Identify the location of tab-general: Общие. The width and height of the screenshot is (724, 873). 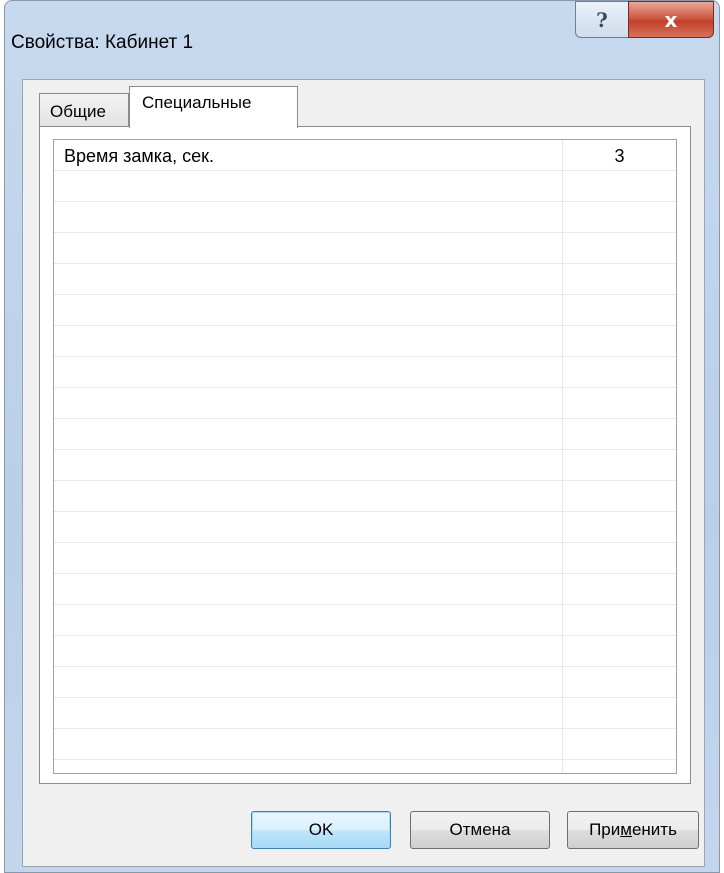
(84, 110).